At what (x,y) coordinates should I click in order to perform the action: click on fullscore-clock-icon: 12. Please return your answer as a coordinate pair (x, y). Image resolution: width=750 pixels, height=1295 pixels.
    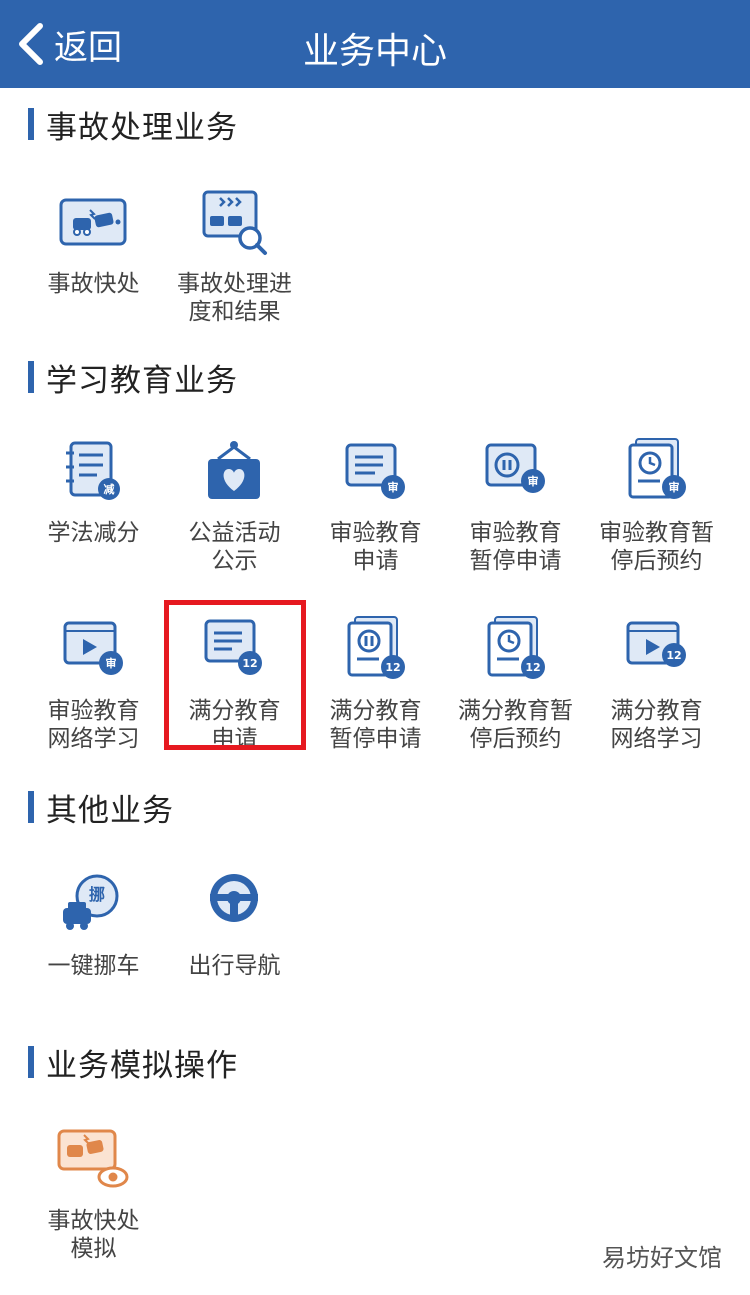
    Looking at the image, I should click on (515, 651).